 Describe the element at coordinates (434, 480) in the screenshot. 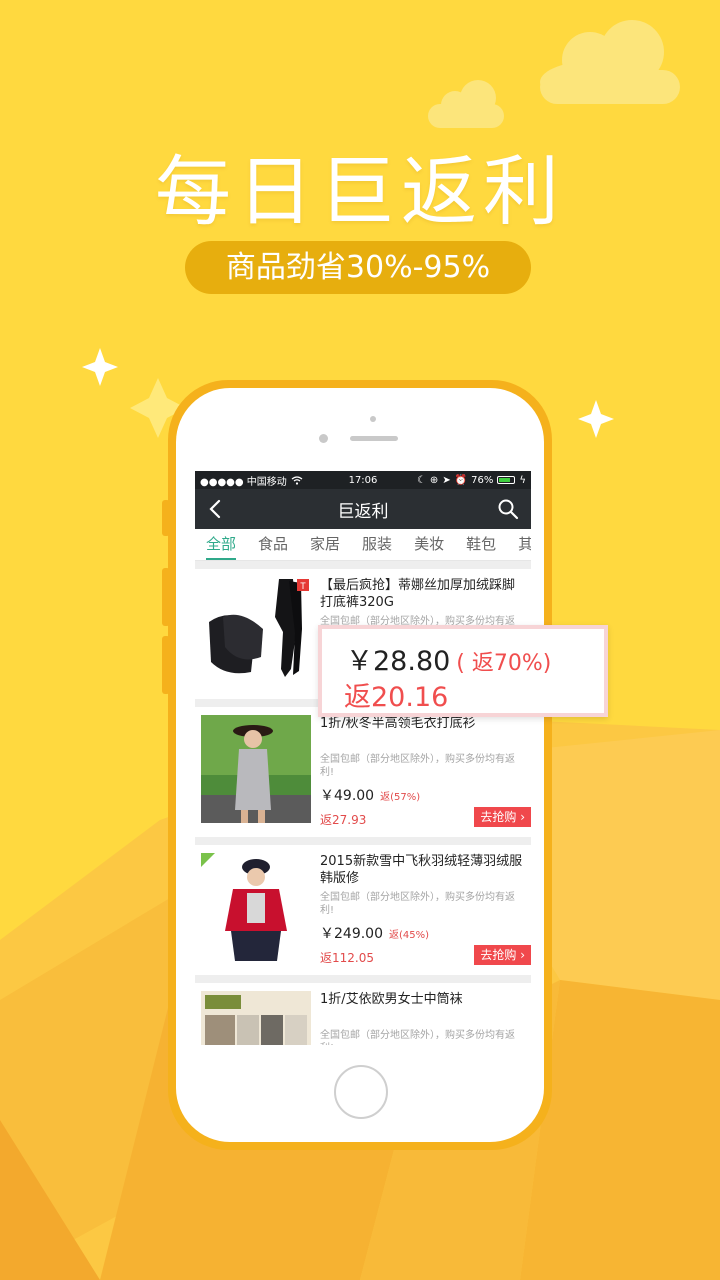

I see `lock-rotation-icon: ⊕` at that location.